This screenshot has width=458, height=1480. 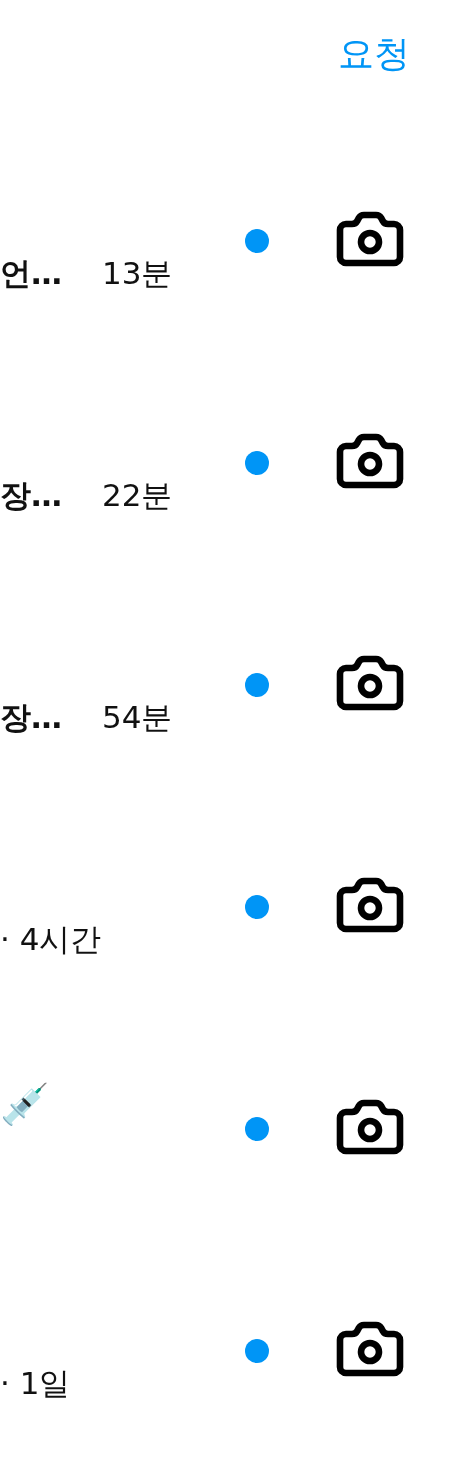 What do you see at coordinates (51, 939) in the screenshot?
I see `message-time: · 4시간` at bounding box center [51, 939].